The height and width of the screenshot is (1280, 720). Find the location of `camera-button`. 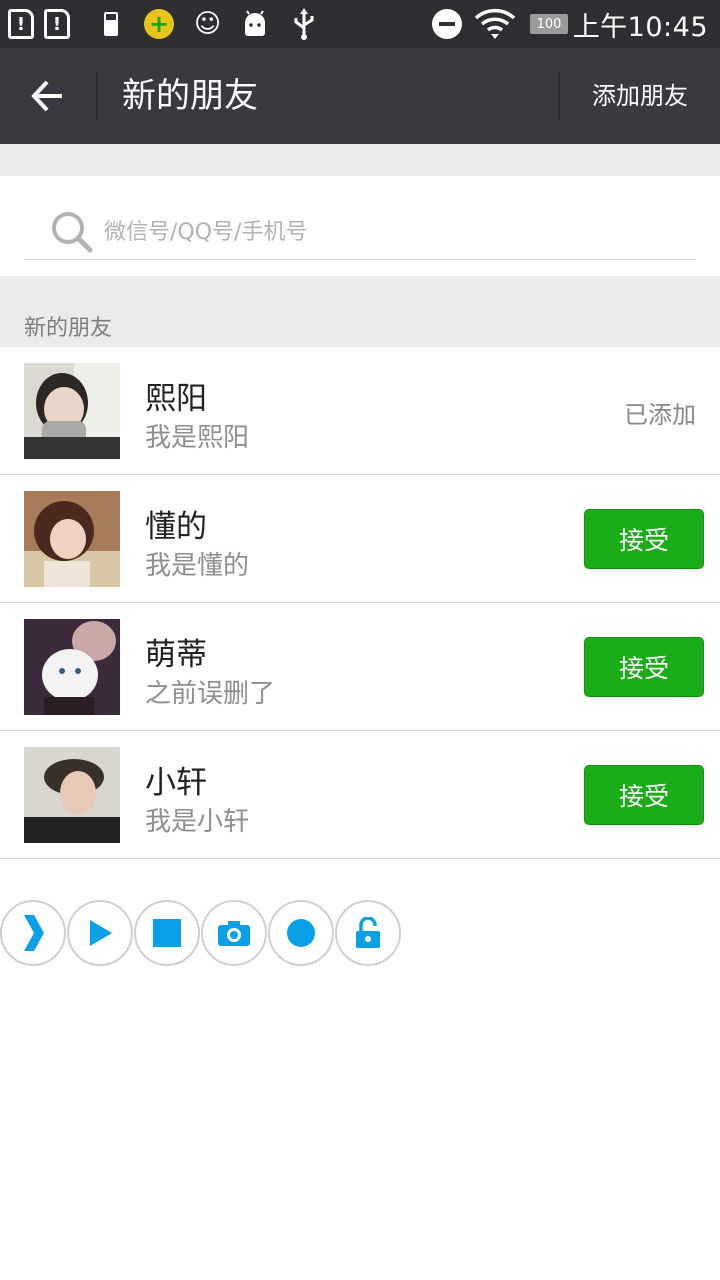

camera-button is located at coordinates (234, 933).